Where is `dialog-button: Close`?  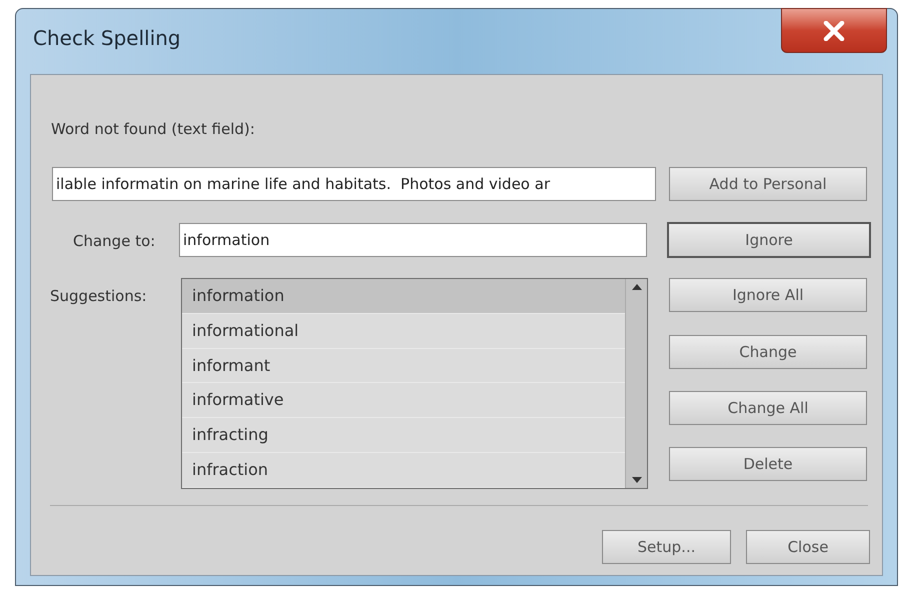 dialog-button: Close is located at coordinates (808, 547).